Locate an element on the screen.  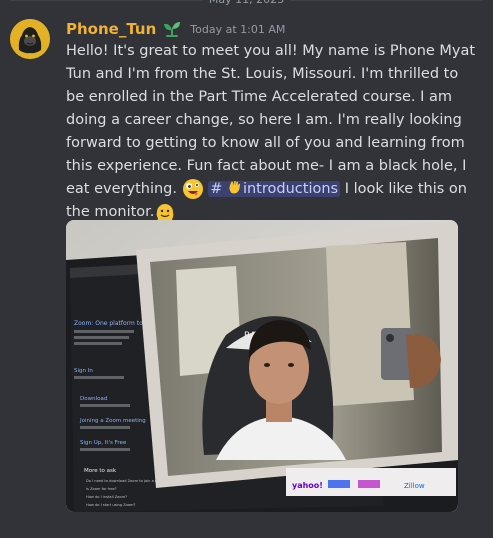
mention-channel-name: introductions is located at coordinates (290, 189).